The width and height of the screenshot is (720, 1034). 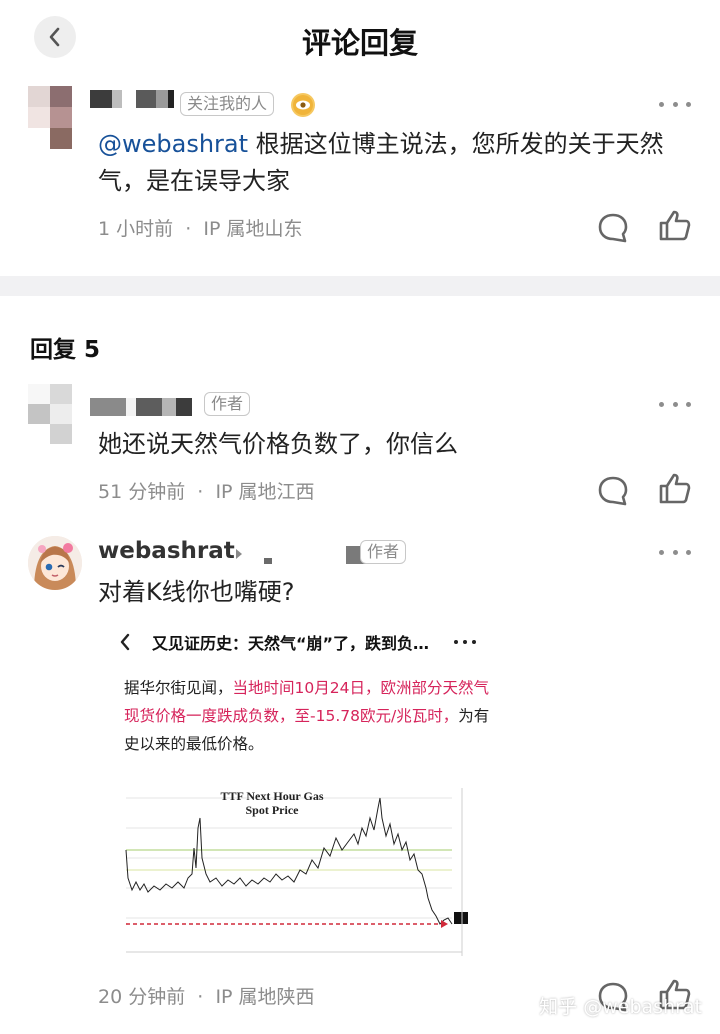 I want to click on watermark: 知乎 @webashrat, so click(x=620, y=1007).